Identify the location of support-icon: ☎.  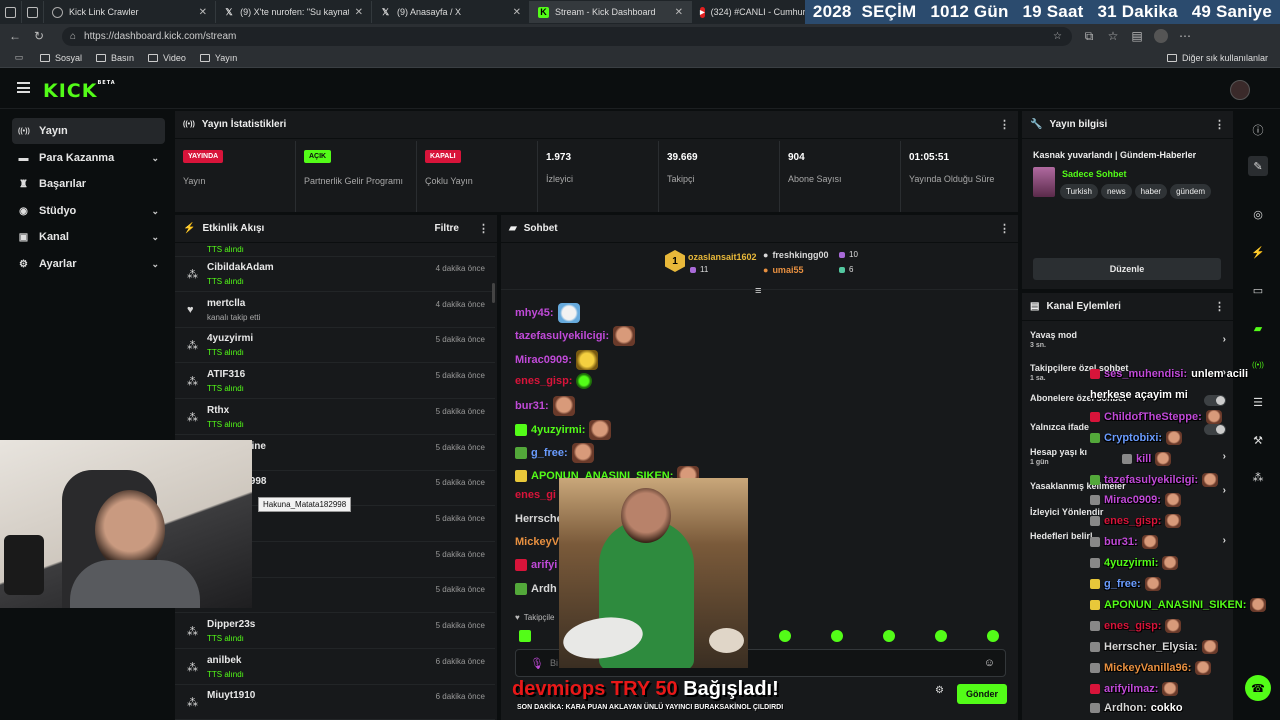
(1258, 688).